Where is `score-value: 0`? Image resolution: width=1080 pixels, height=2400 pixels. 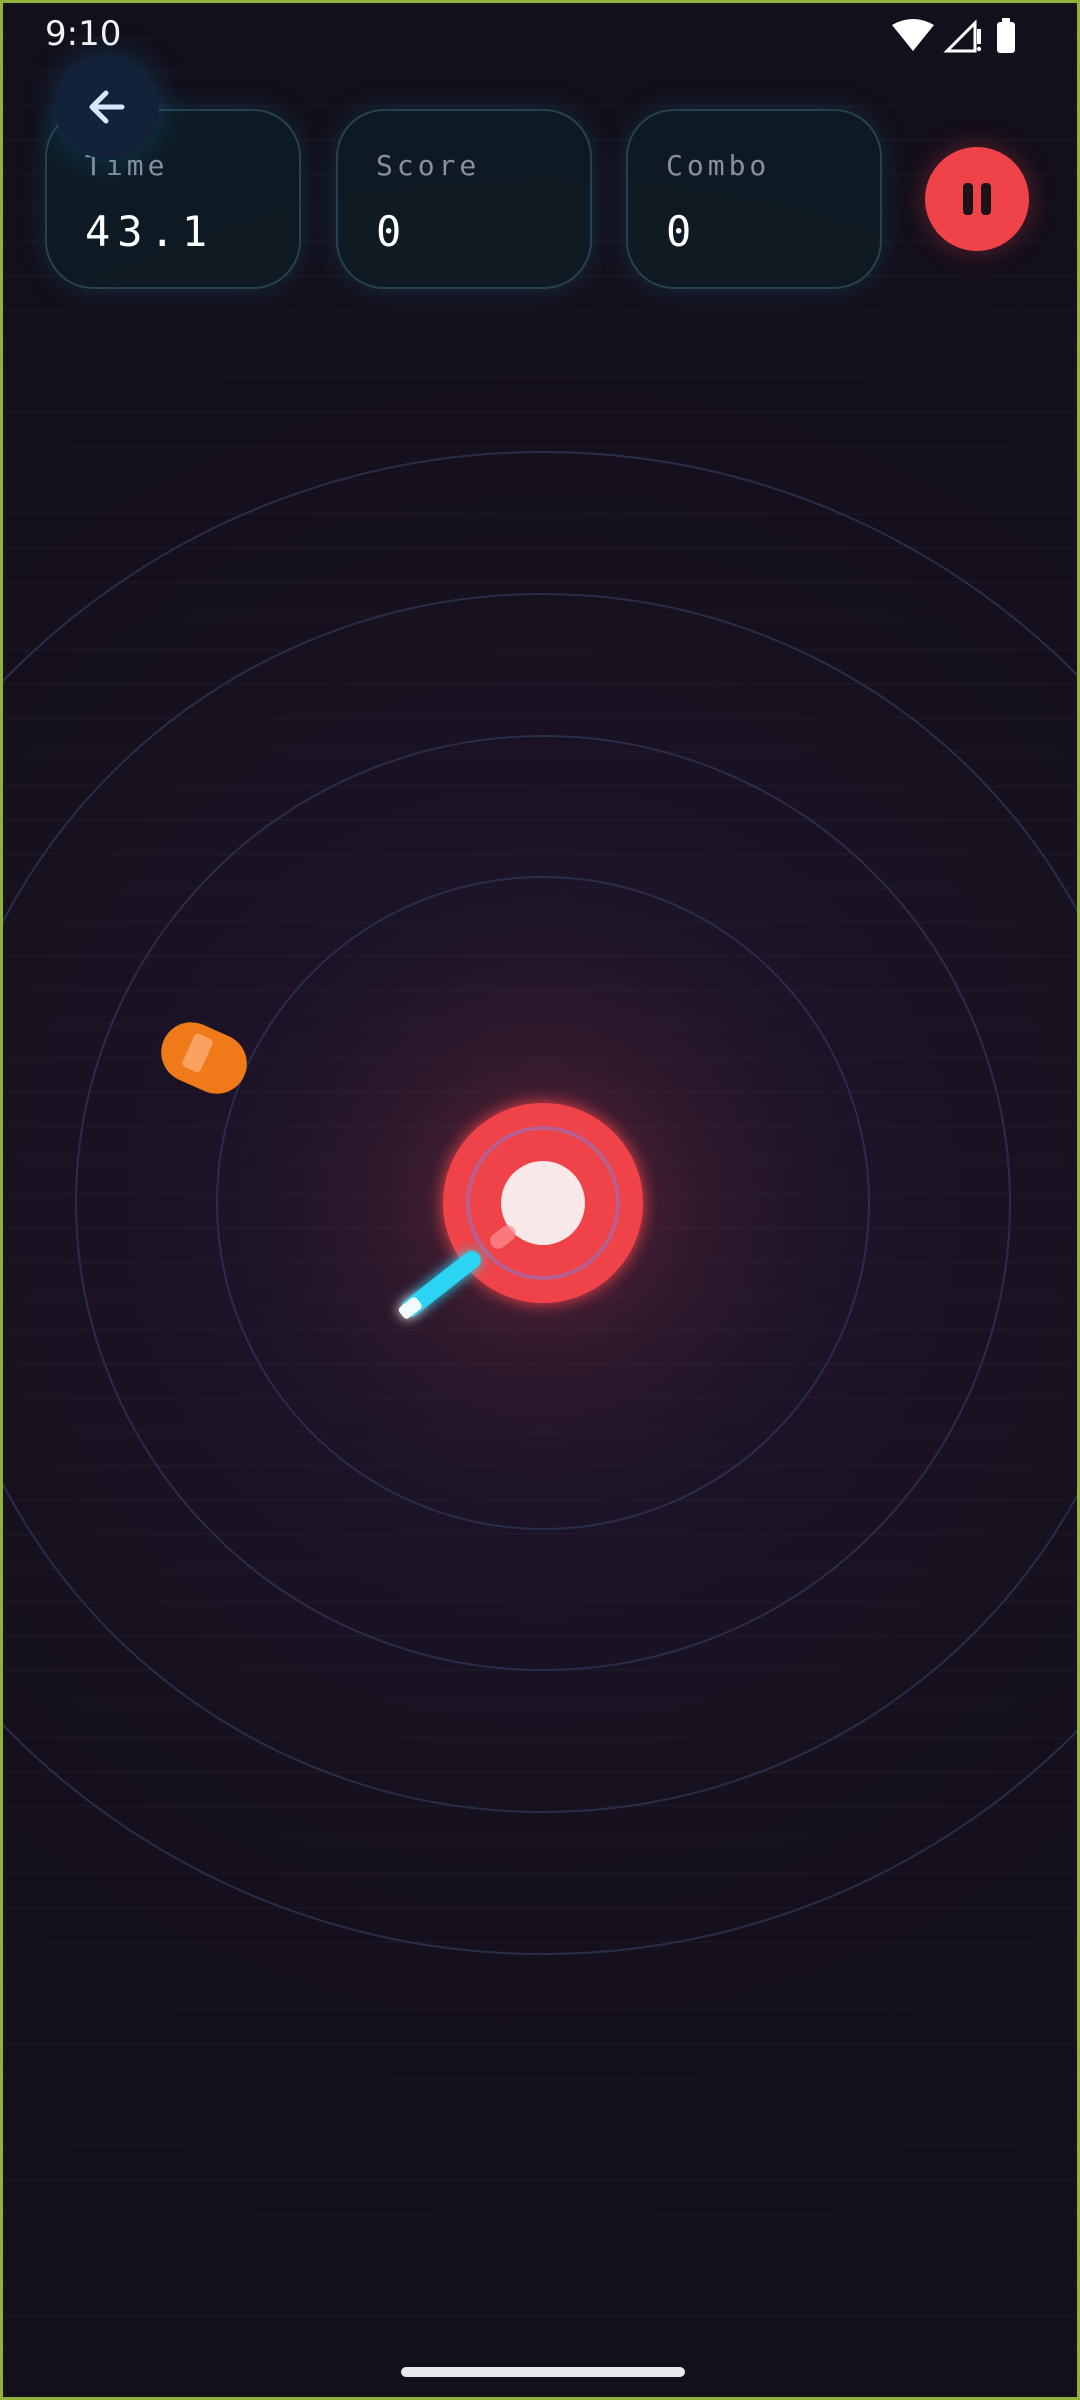
score-value: 0 is located at coordinates (392, 231).